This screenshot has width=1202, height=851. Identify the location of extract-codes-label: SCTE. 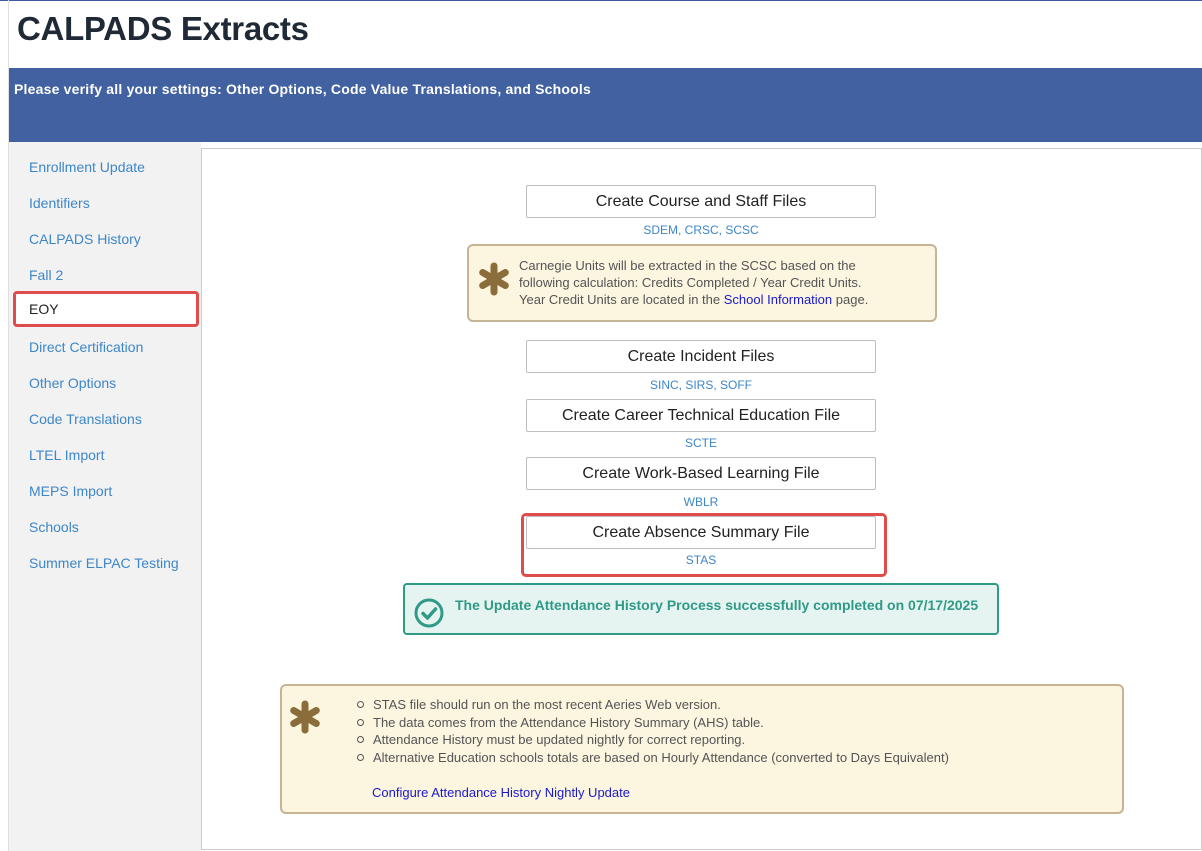
(700, 443).